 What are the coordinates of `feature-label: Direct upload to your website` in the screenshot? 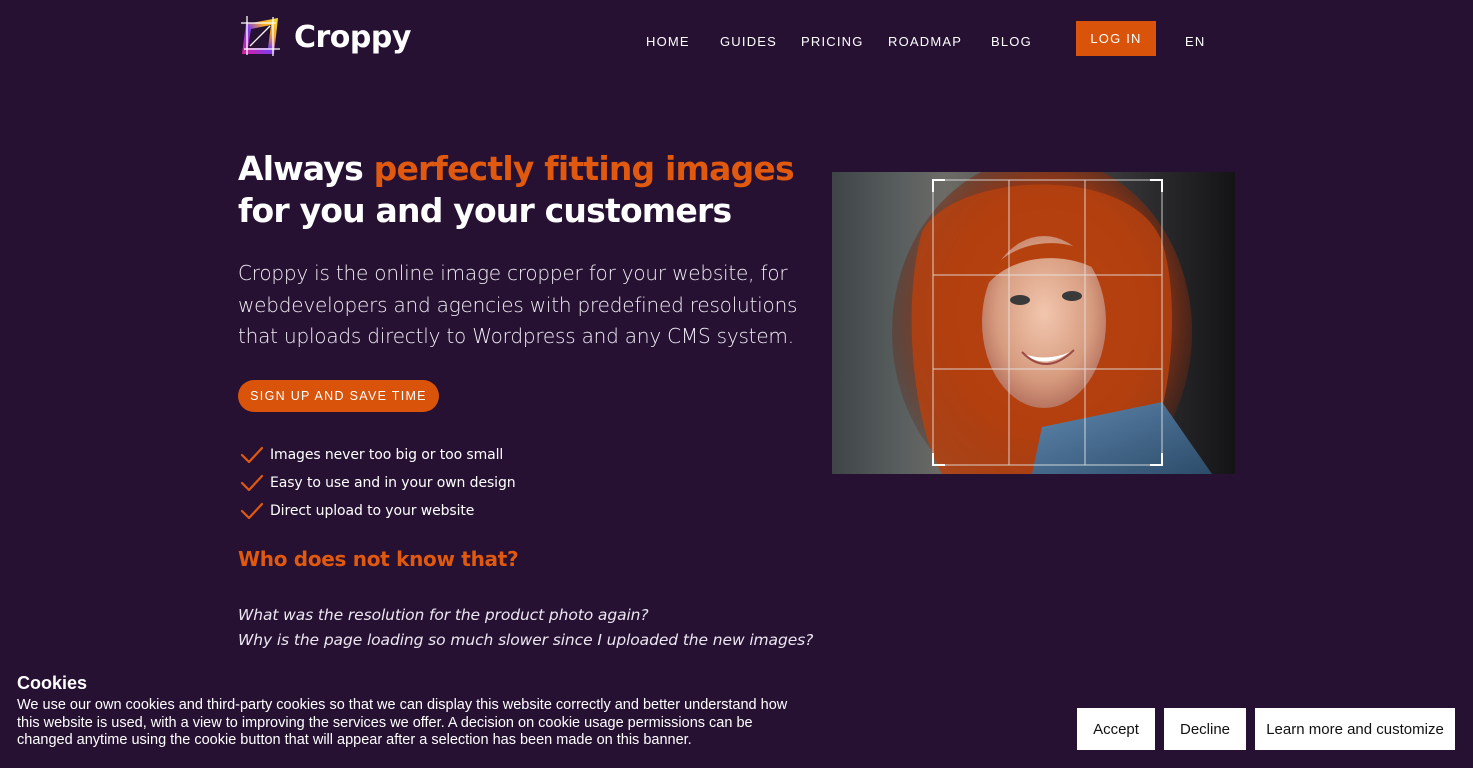 It's located at (372, 511).